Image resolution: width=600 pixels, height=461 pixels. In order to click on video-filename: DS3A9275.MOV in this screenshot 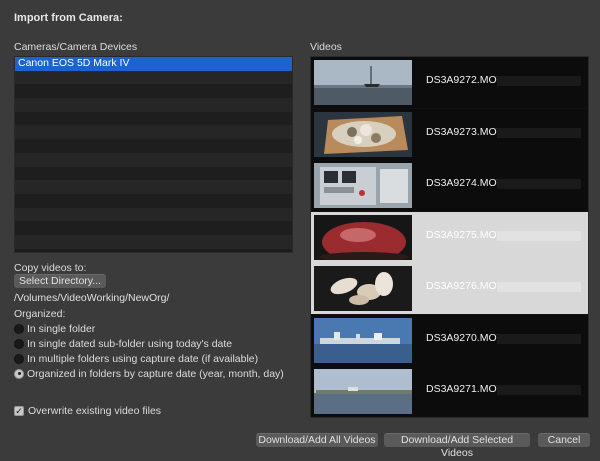, I will do `click(465, 234)`.